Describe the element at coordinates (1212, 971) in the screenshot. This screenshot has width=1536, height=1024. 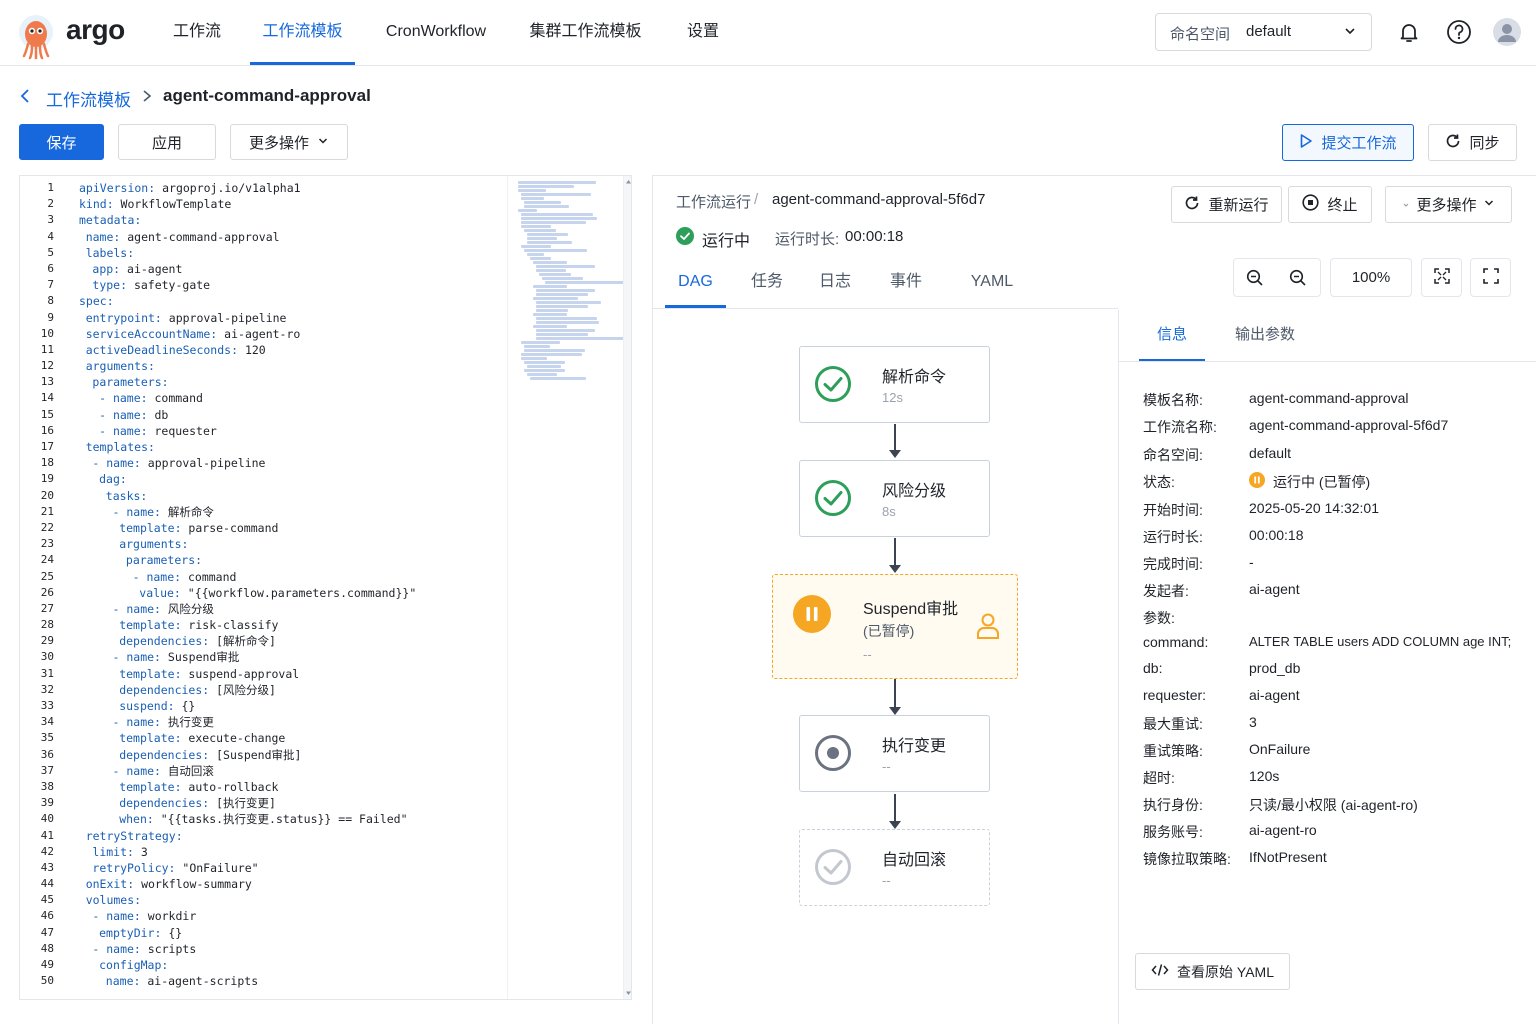
I see `view-raw-yaml-button: 查看原始 YAML` at that location.